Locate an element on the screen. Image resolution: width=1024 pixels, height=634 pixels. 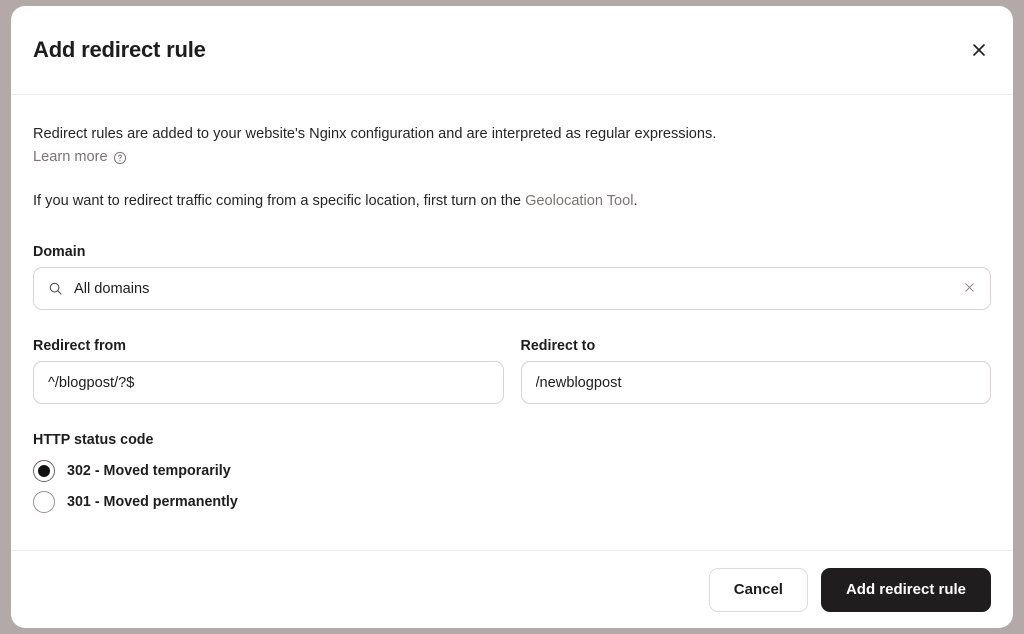
help-circle-icon is located at coordinates (120, 158).